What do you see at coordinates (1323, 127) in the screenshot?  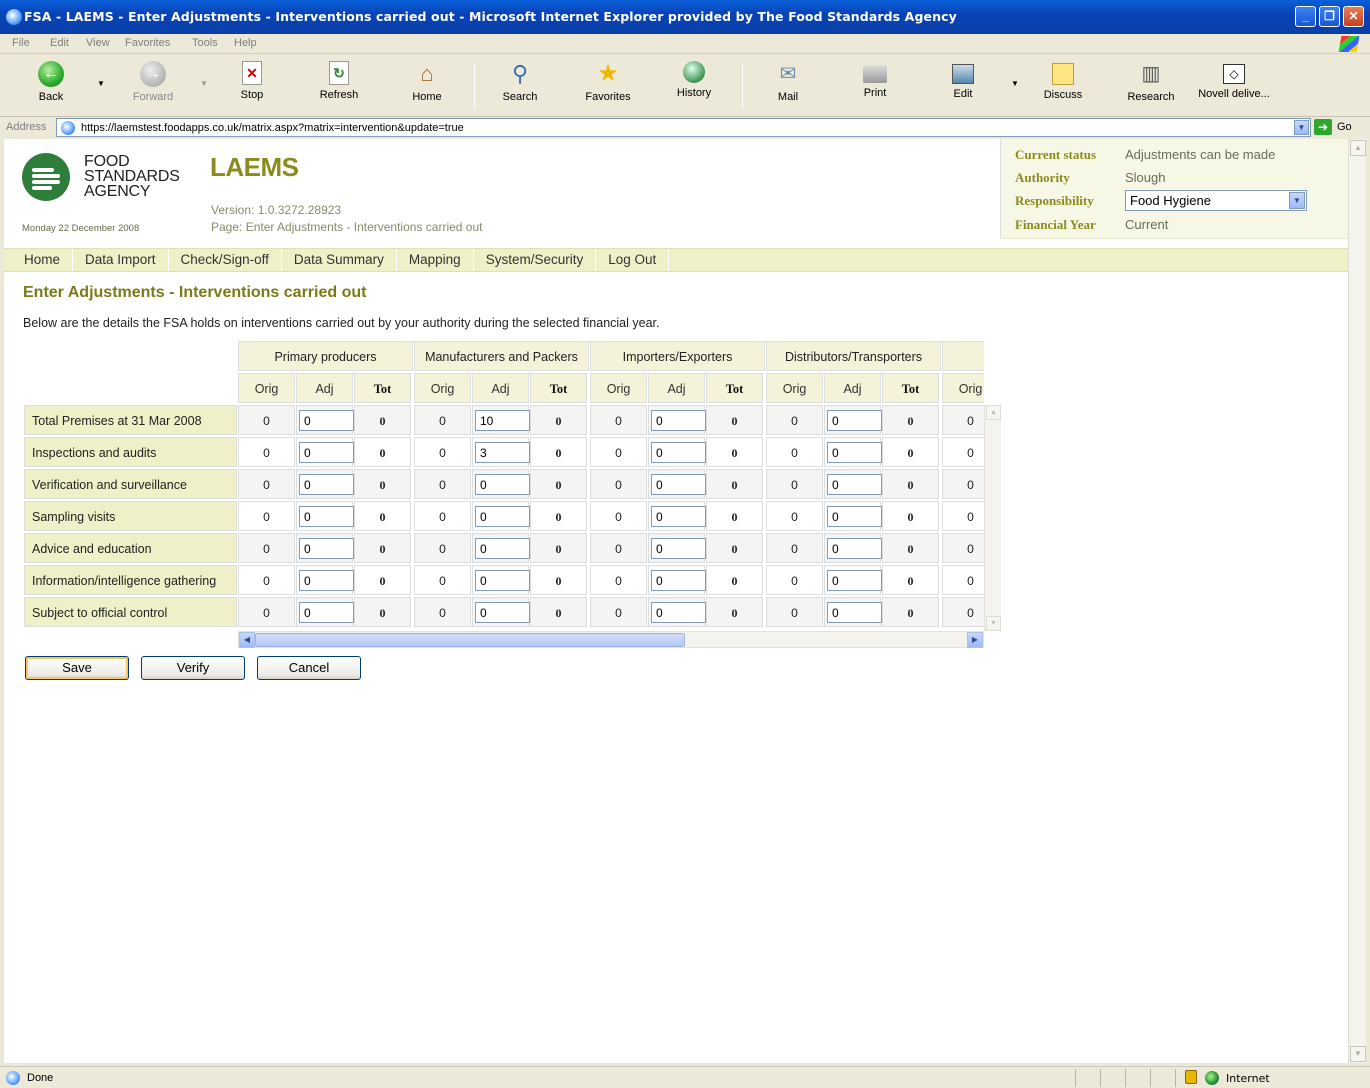 I see `go-arrow-icon: ➔` at bounding box center [1323, 127].